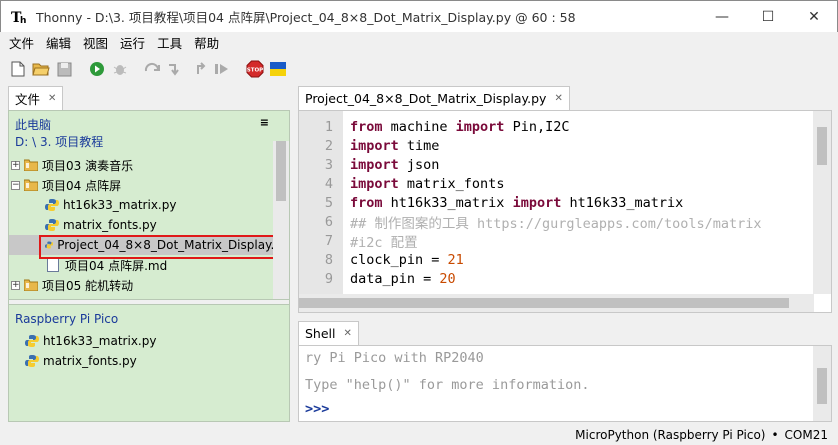  What do you see at coordinates (419, 145) in the screenshot?
I see `code-token: time` at bounding box center [419, 145].